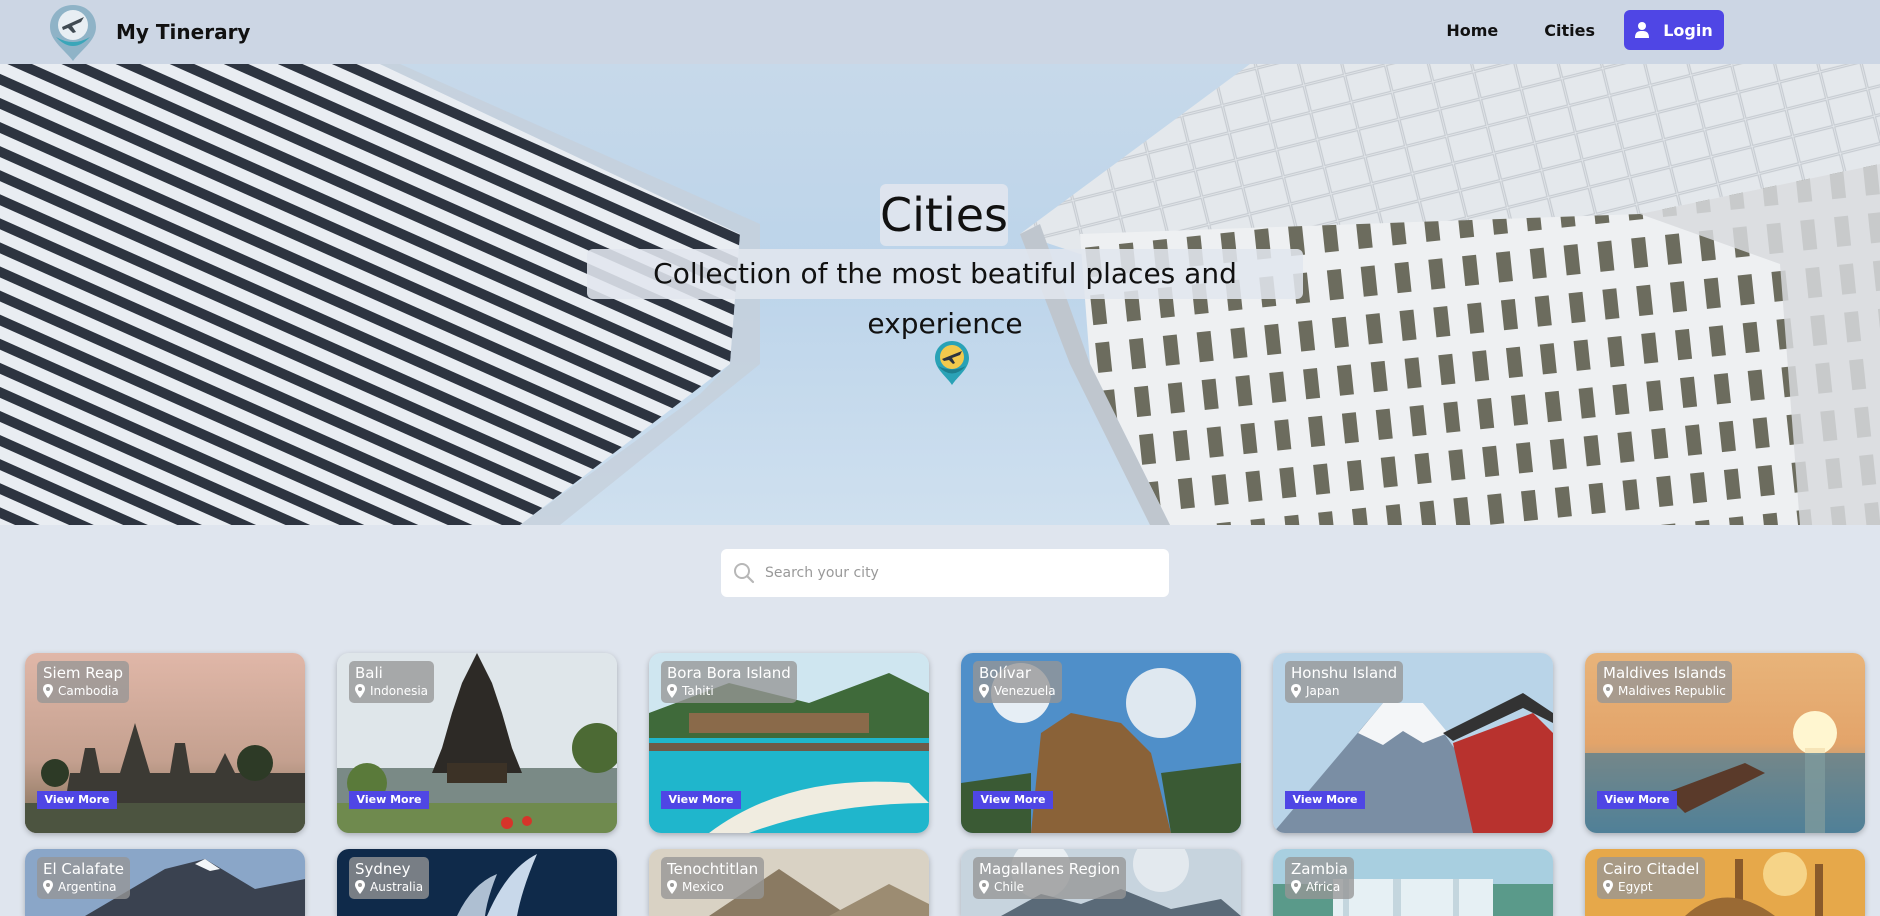  What do you see at coordinates (383, 869) in the screenshot?
I see `city-name: Sydney` at bounding box center [383, 869].